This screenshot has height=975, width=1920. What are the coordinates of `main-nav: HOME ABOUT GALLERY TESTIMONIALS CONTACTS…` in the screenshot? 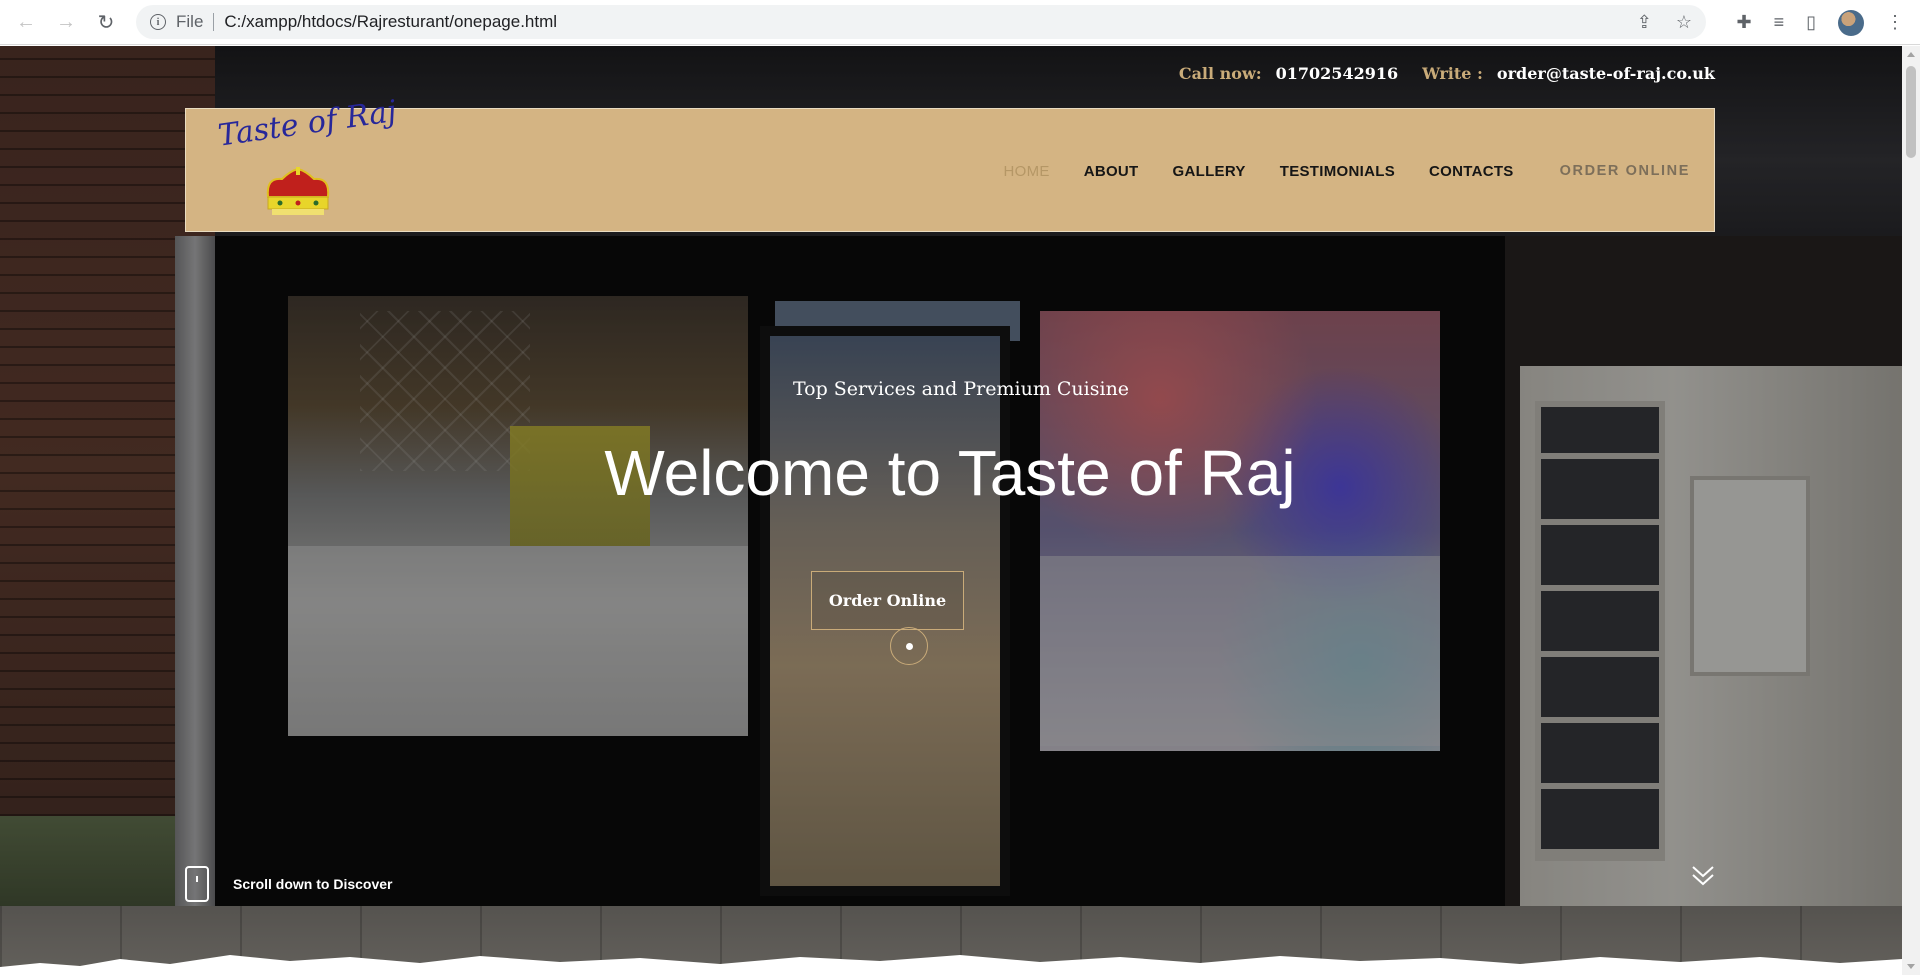 It's located at (1329, 171).